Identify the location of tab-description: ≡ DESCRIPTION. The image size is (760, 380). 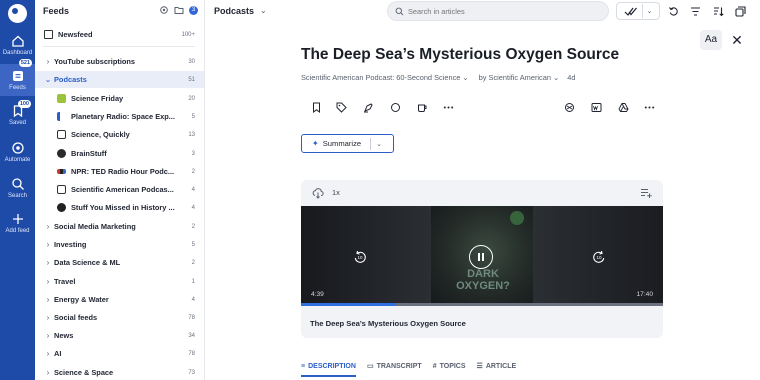
(328, 367).